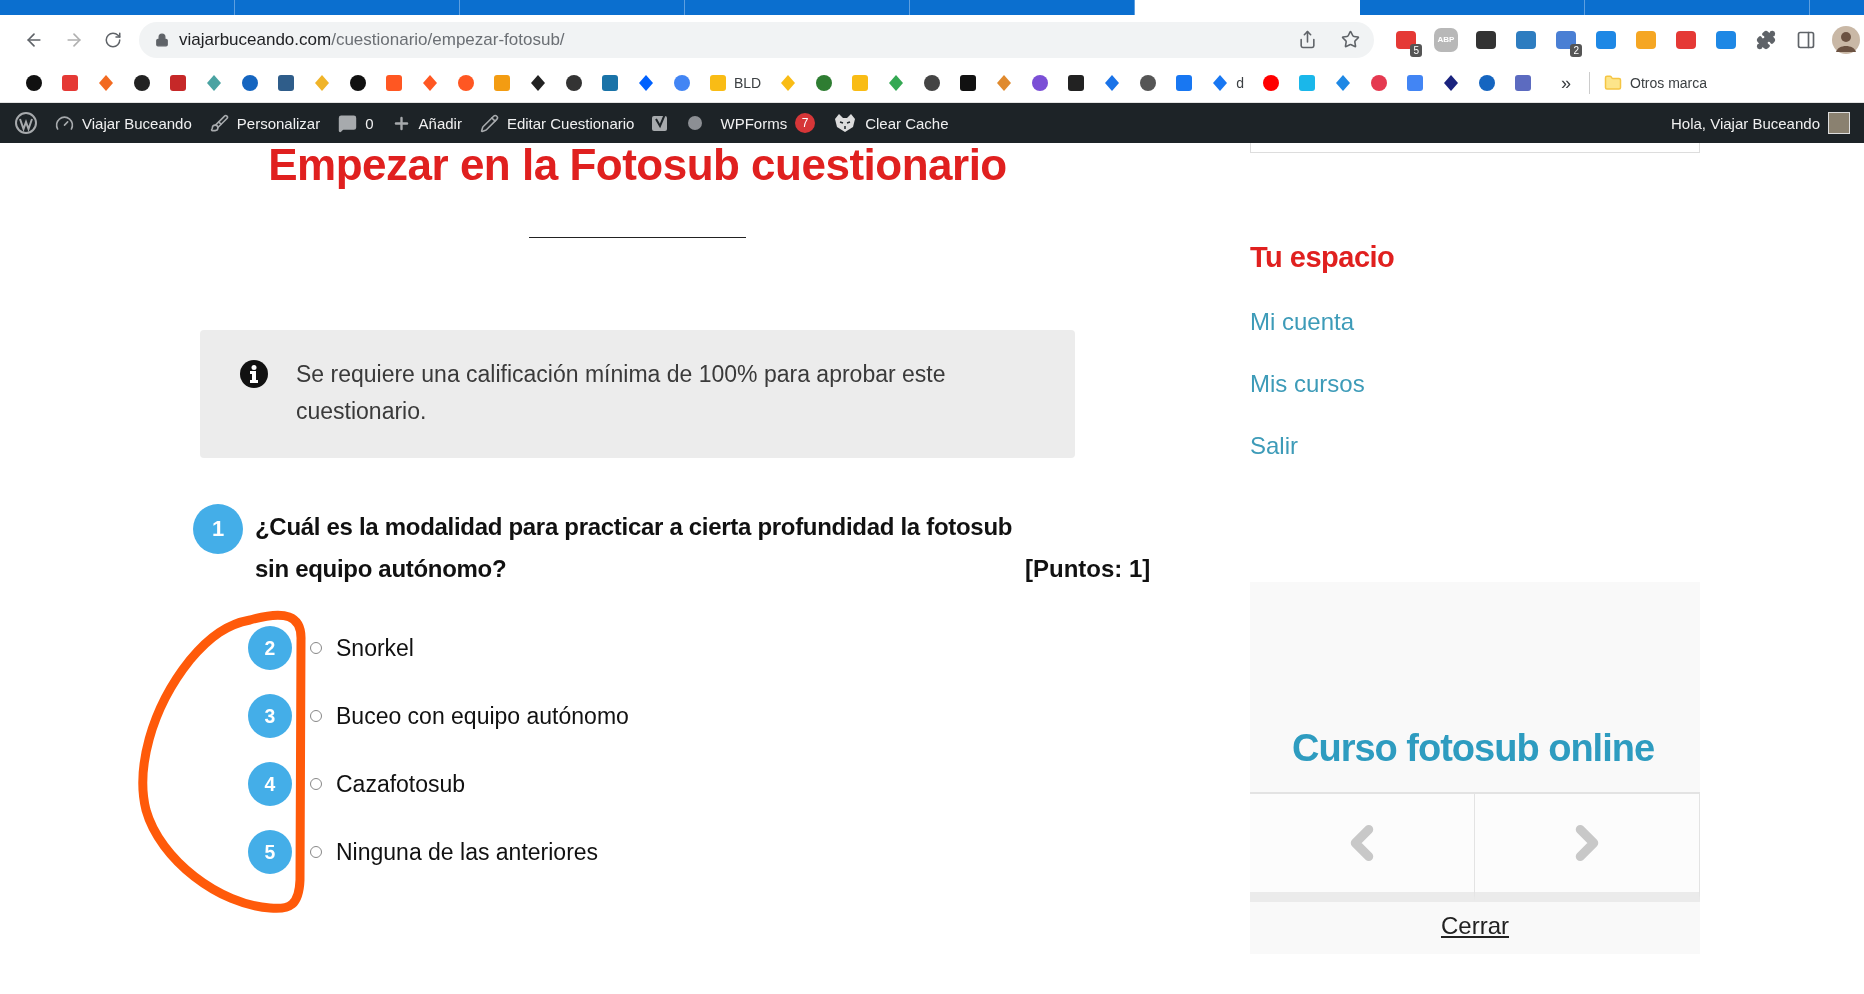 The width and height of the screenshot is (1864, 994). I want to click on question-points: [Puntos: 1], so click(1088, 569).